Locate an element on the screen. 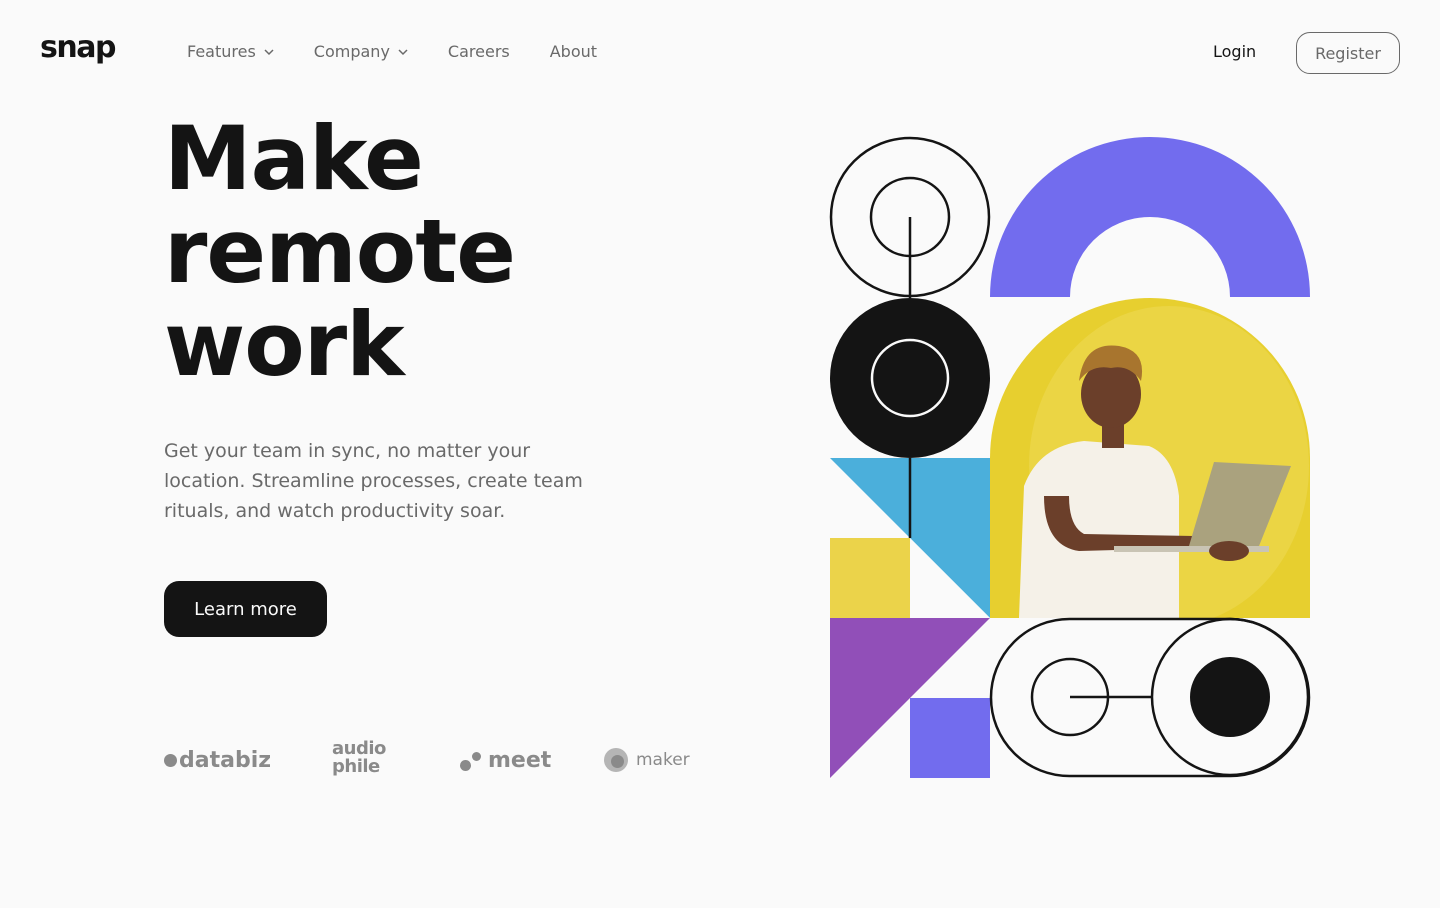  client-meet-label: meet is located at coordinates (520, 760).